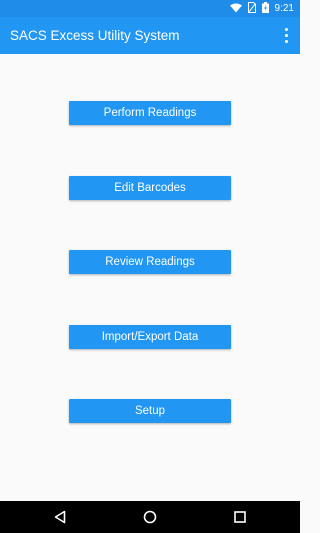 The width and height of the screenshot is (320, 533). I want to click on review-readings-button: Review Readings, so click(150, 262).